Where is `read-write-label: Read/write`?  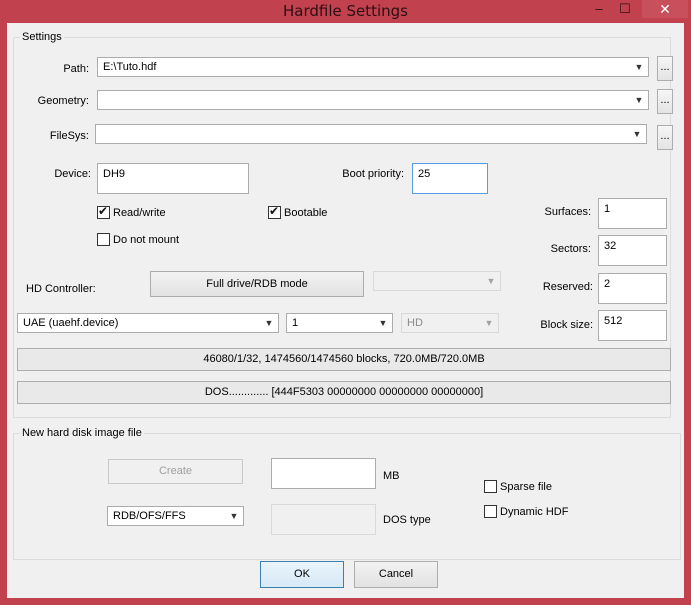 read-write-label: Read/write is located at coordinates (139, 213).